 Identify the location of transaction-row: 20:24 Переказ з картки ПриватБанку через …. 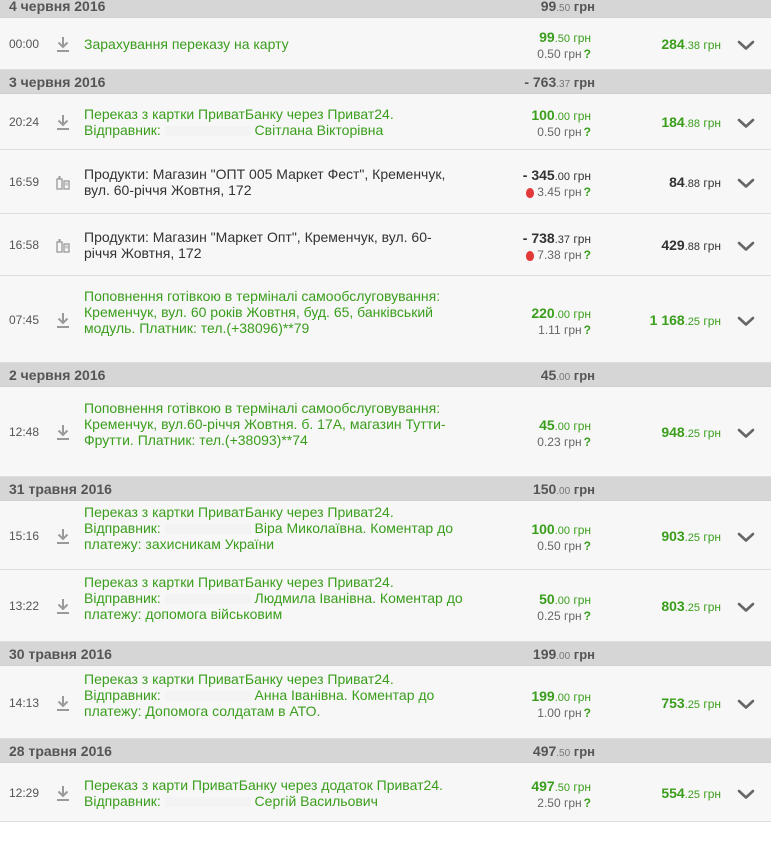
(385, 122).